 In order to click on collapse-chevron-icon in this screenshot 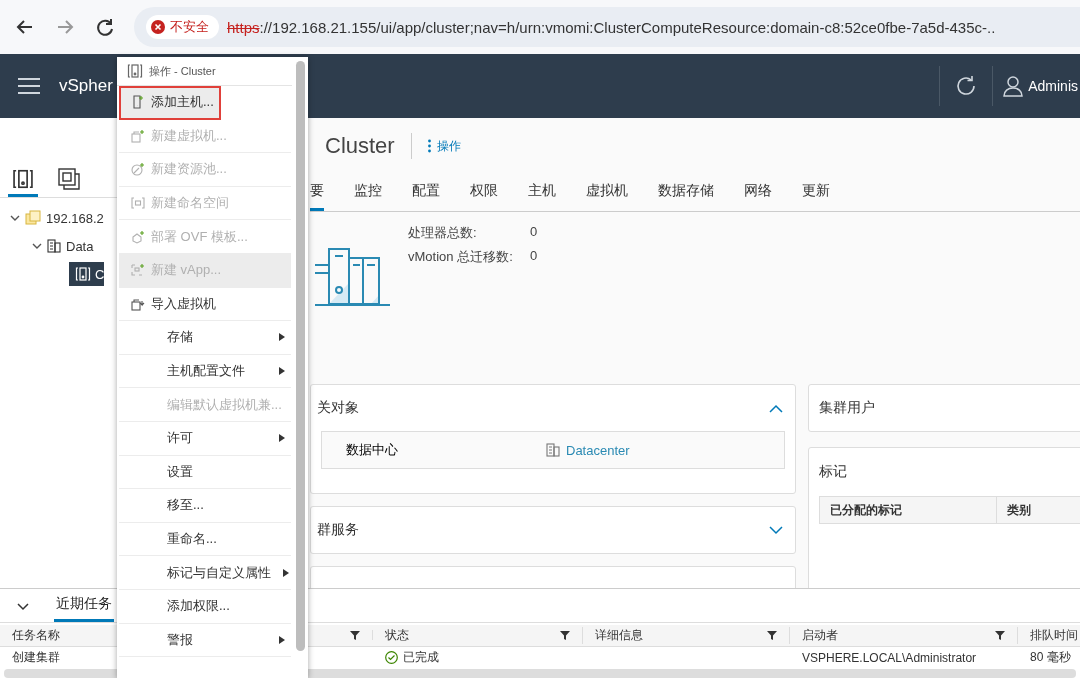, I will do `click(776, 408)`.